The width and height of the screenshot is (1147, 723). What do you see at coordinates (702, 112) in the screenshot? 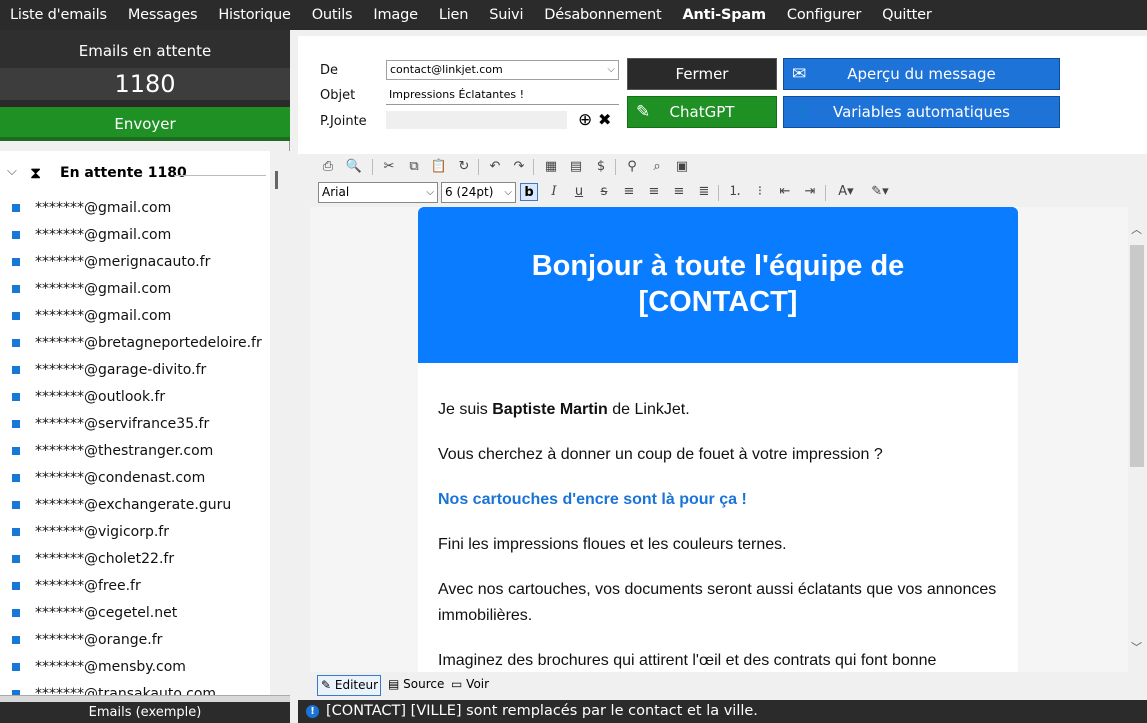
I see `chatgpt-button: ✎ ChatGPT` at bounding box center [702, 112].